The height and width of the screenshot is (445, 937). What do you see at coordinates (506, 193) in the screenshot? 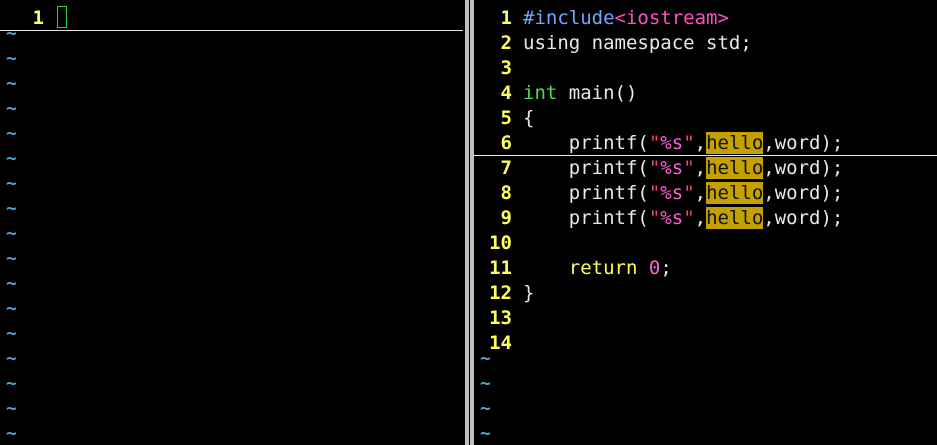
I see `line-number: 8` at bounding box center [506, 193].